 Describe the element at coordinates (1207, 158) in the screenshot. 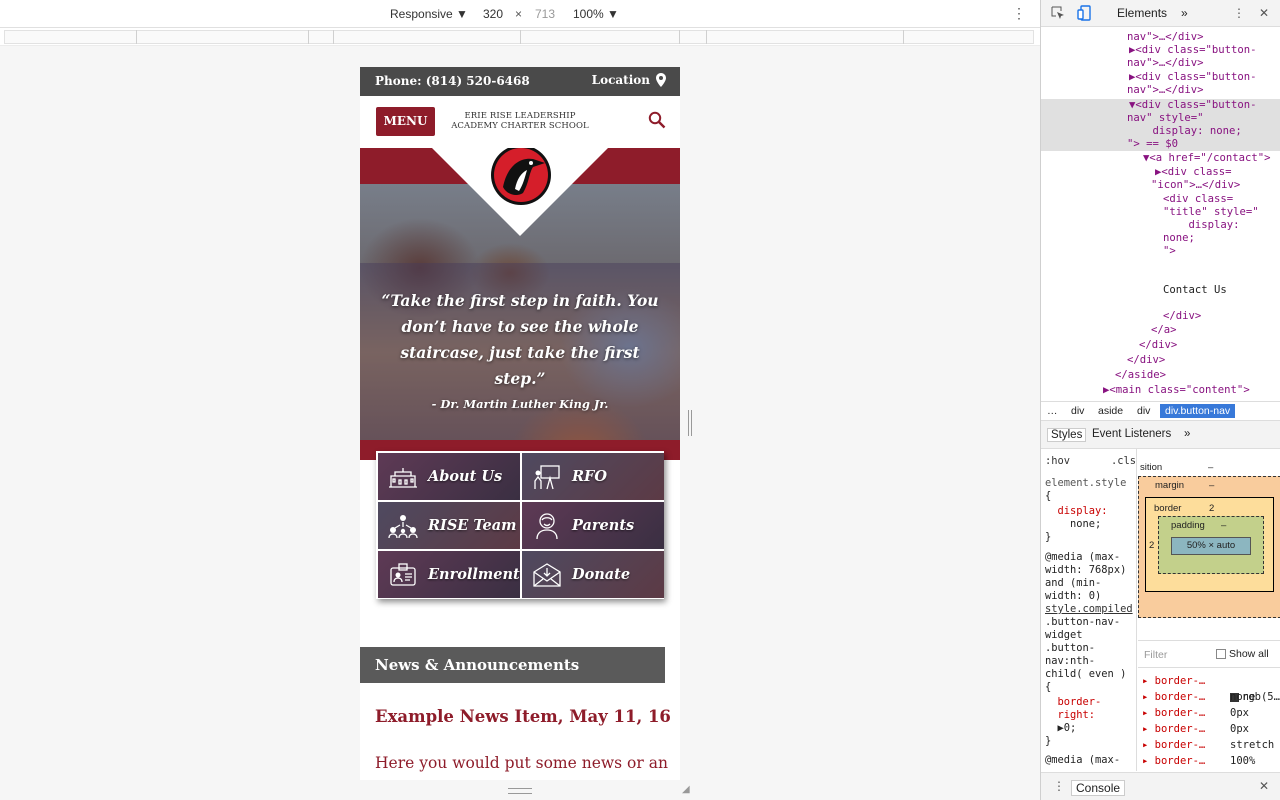

I see `dom-line: ▼<a href="/contact">` at that location.